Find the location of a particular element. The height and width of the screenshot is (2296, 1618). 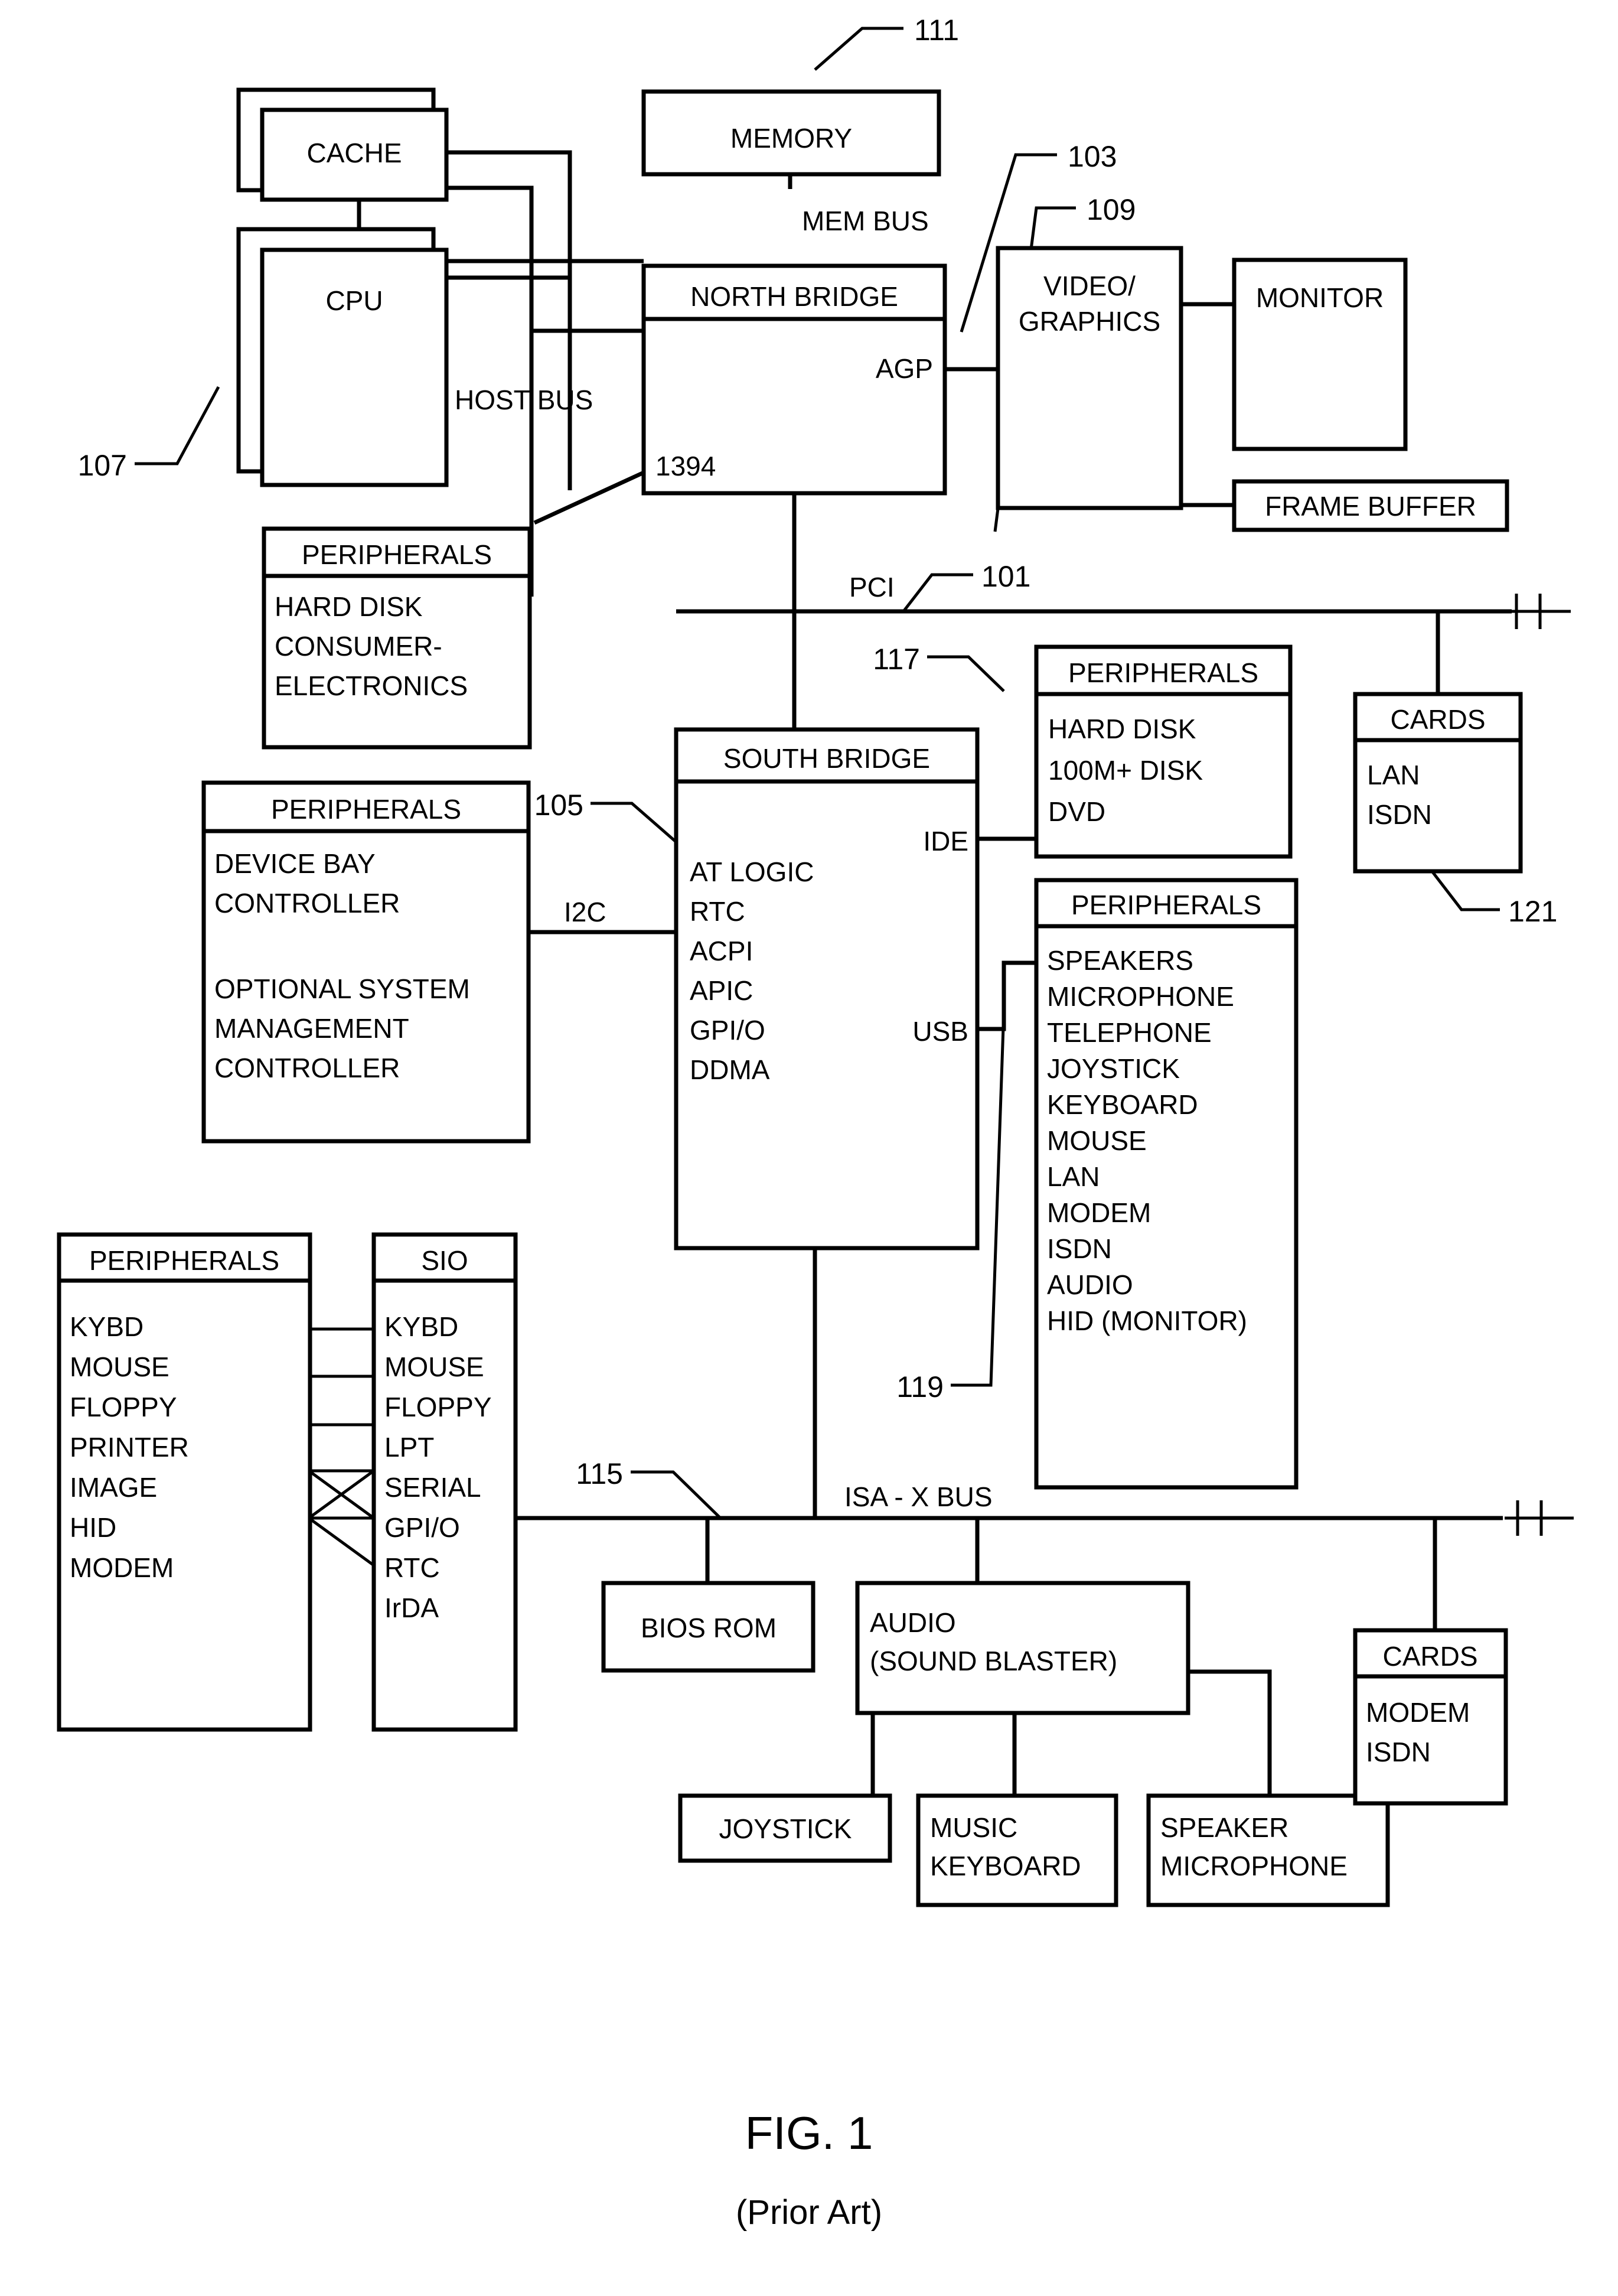

ref-121: 121 is located at coordinates (1532, 911).